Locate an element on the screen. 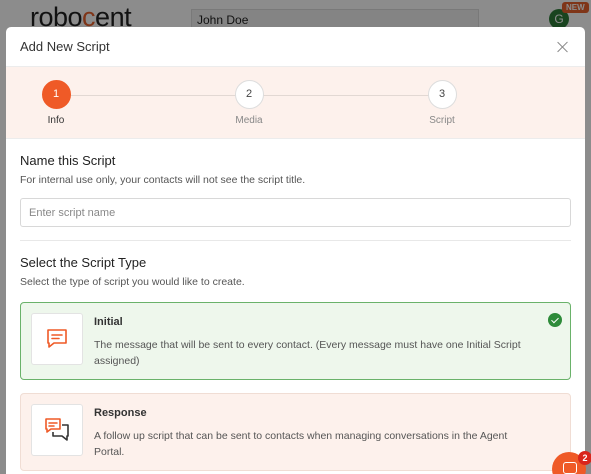 The width and height of the screenshot is (591, 474). step-script: 3 Script is located at coordinates (442, 103).